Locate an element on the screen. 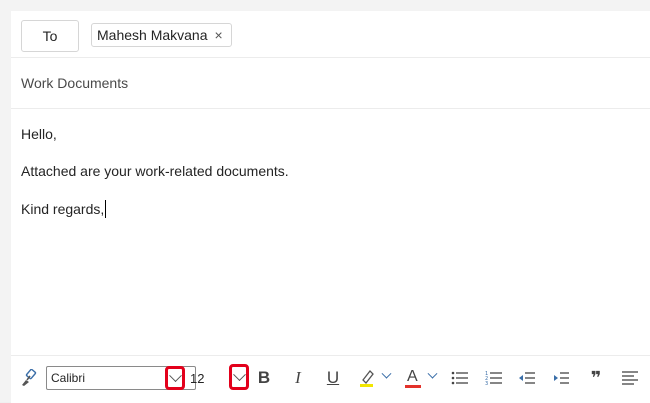 The image size is (650, 403). highlight-dropdown-icon is located at coordinates (386, 375).